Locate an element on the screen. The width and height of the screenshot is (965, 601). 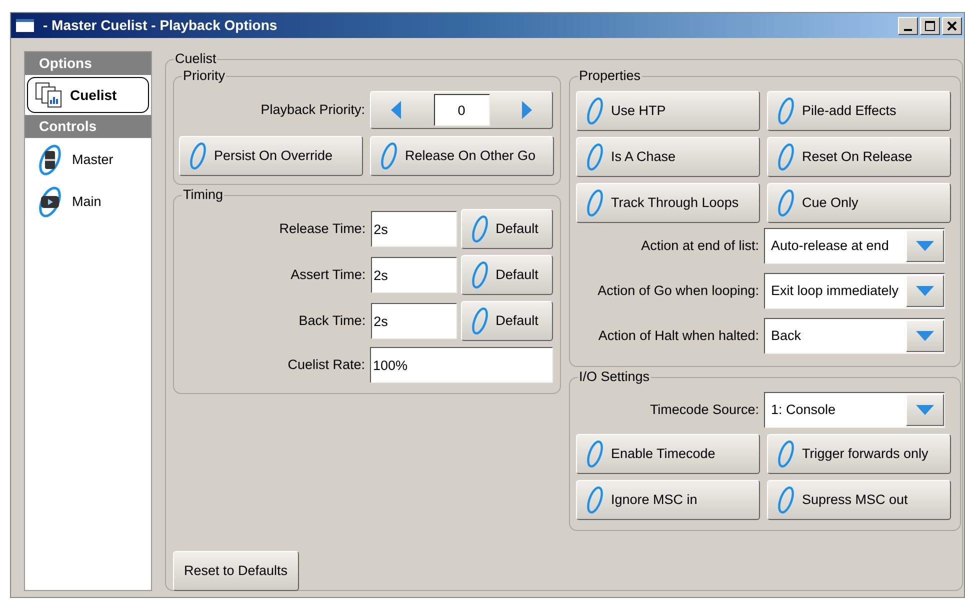
field-label: Timecode Source: is located at coordinates (704, 409).